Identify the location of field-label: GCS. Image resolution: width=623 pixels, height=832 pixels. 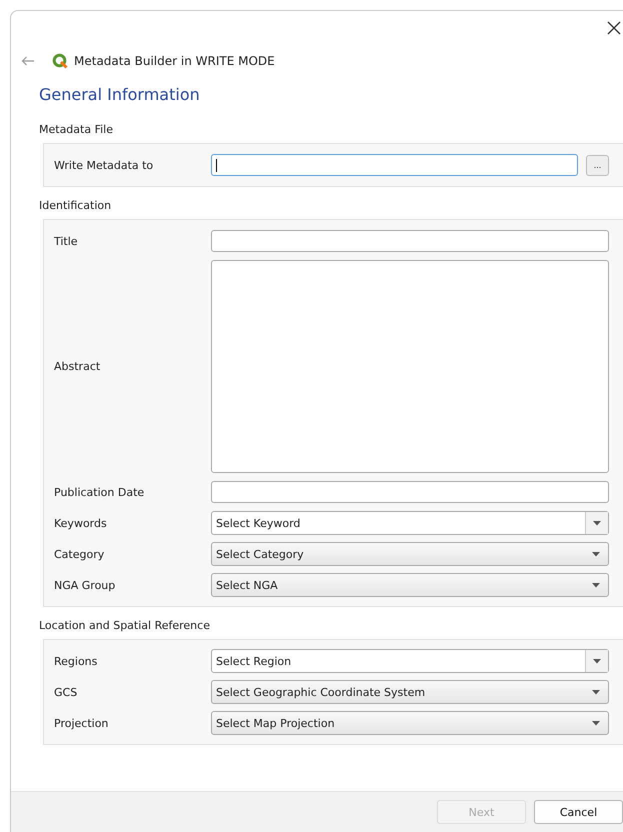
(66, 692).